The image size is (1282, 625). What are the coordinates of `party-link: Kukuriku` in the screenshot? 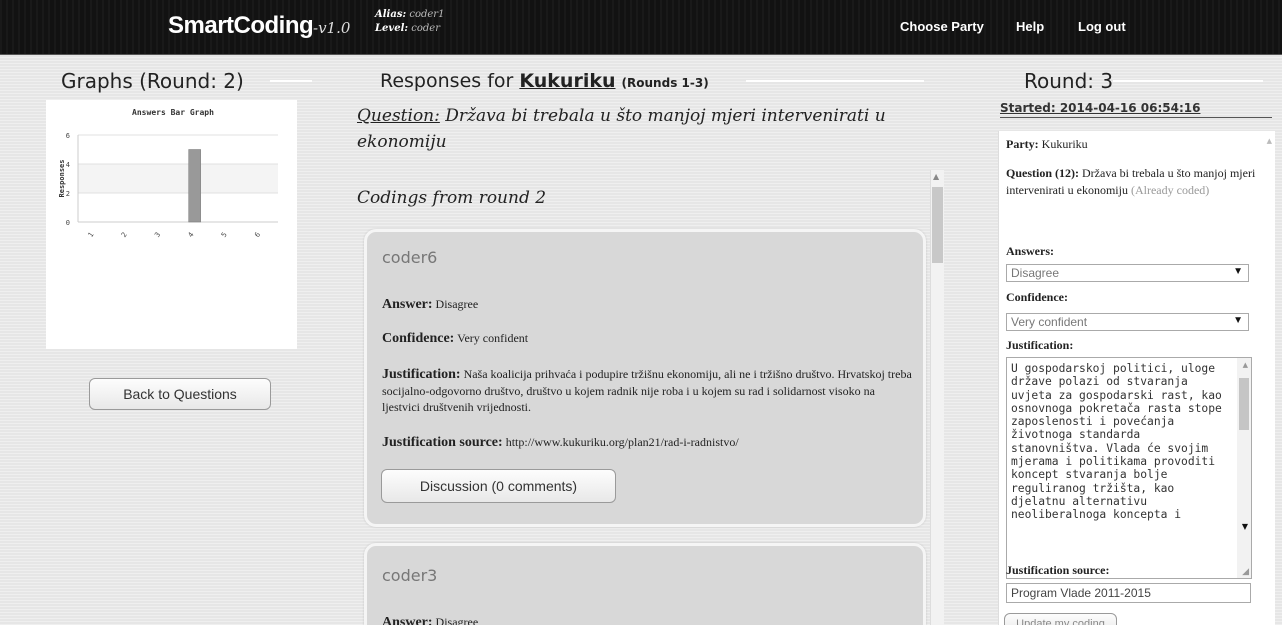 It's located at (567, 81).